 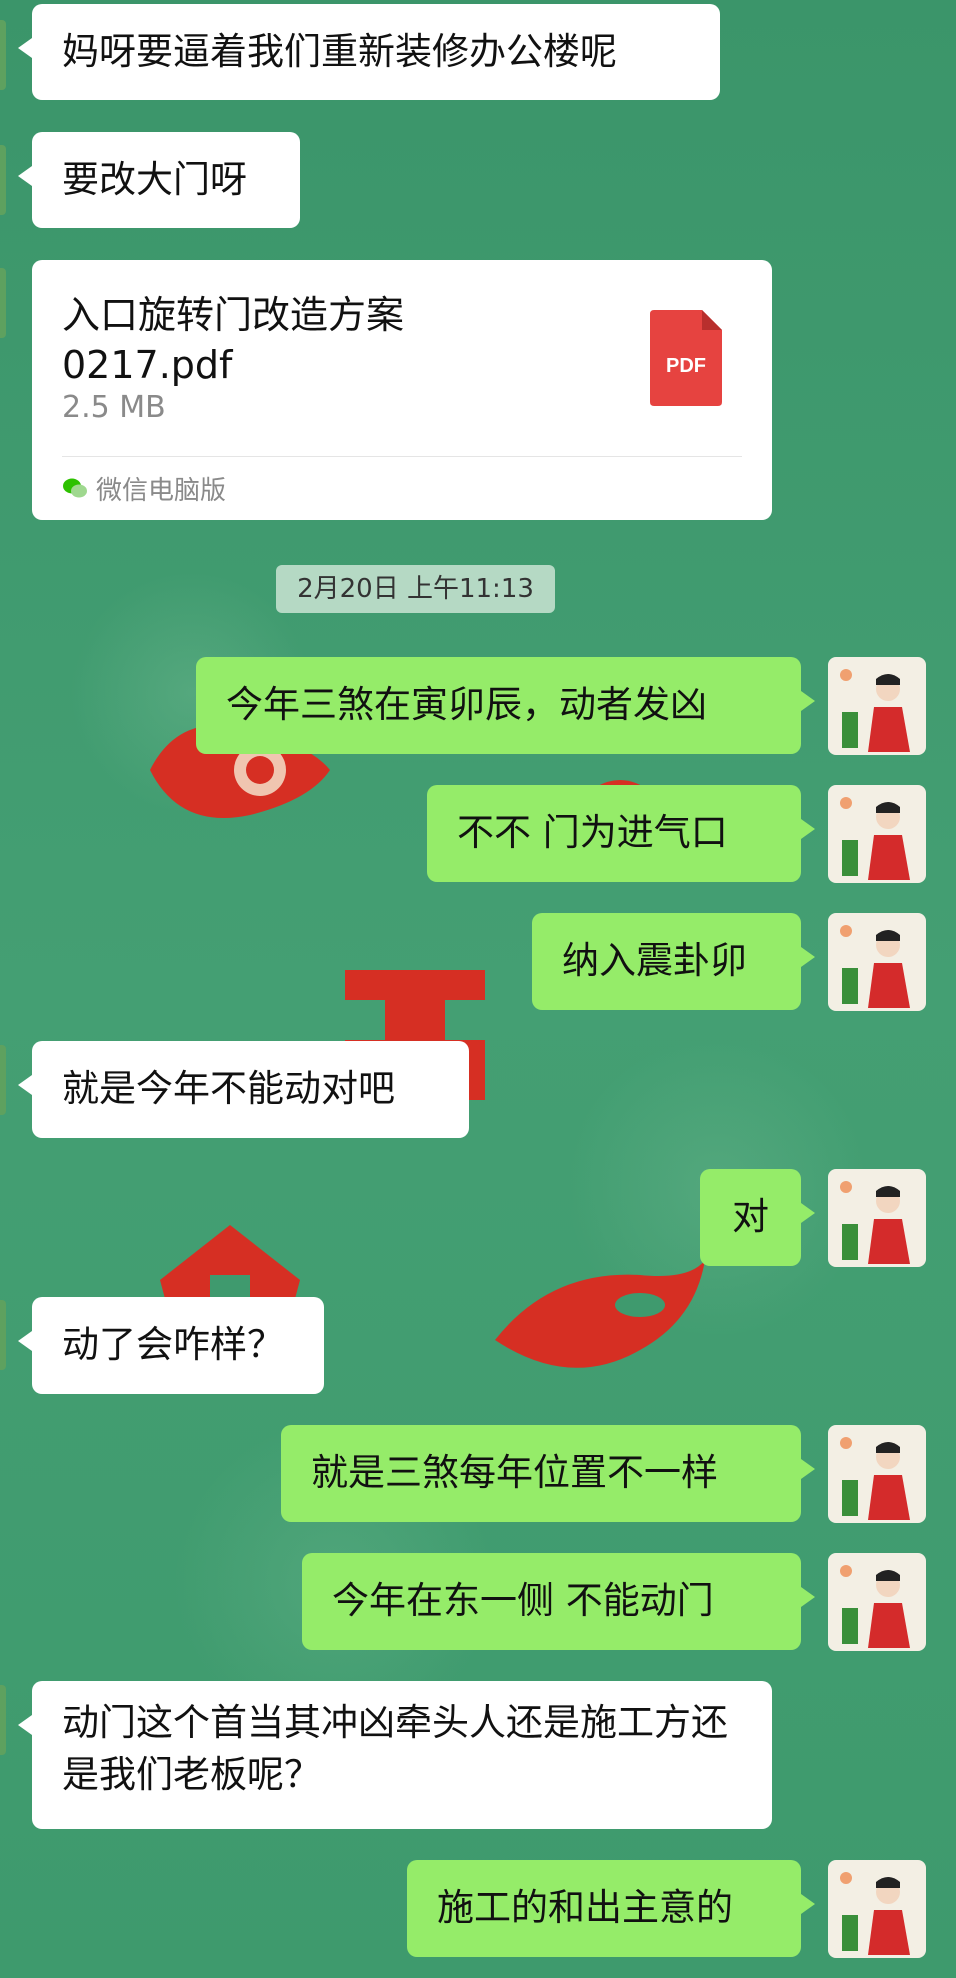 What do you see at coordinates (161, 490) in the screenshot?
I see `file-source-label: 微信电脑版` at bounding box center [161, 490].